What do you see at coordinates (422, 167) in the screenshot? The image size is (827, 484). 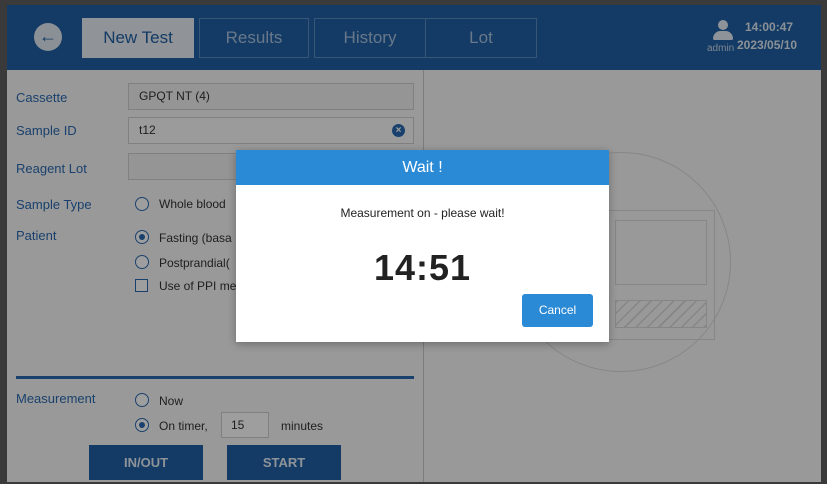 I see `dialog-title: Wait !` at bounding box center [422, 167].